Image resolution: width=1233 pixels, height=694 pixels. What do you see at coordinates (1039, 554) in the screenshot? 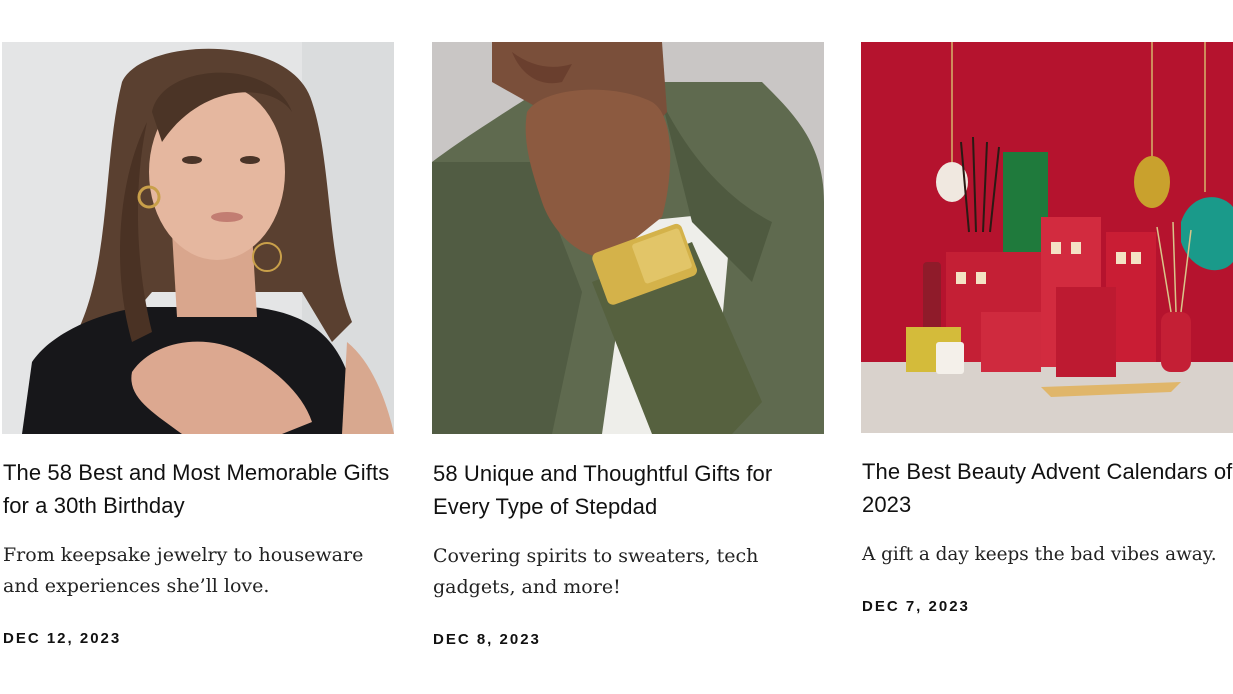
I see `article-dek: A gift a day keeps the bad vibes away.` at bounding box center [1039, 554].